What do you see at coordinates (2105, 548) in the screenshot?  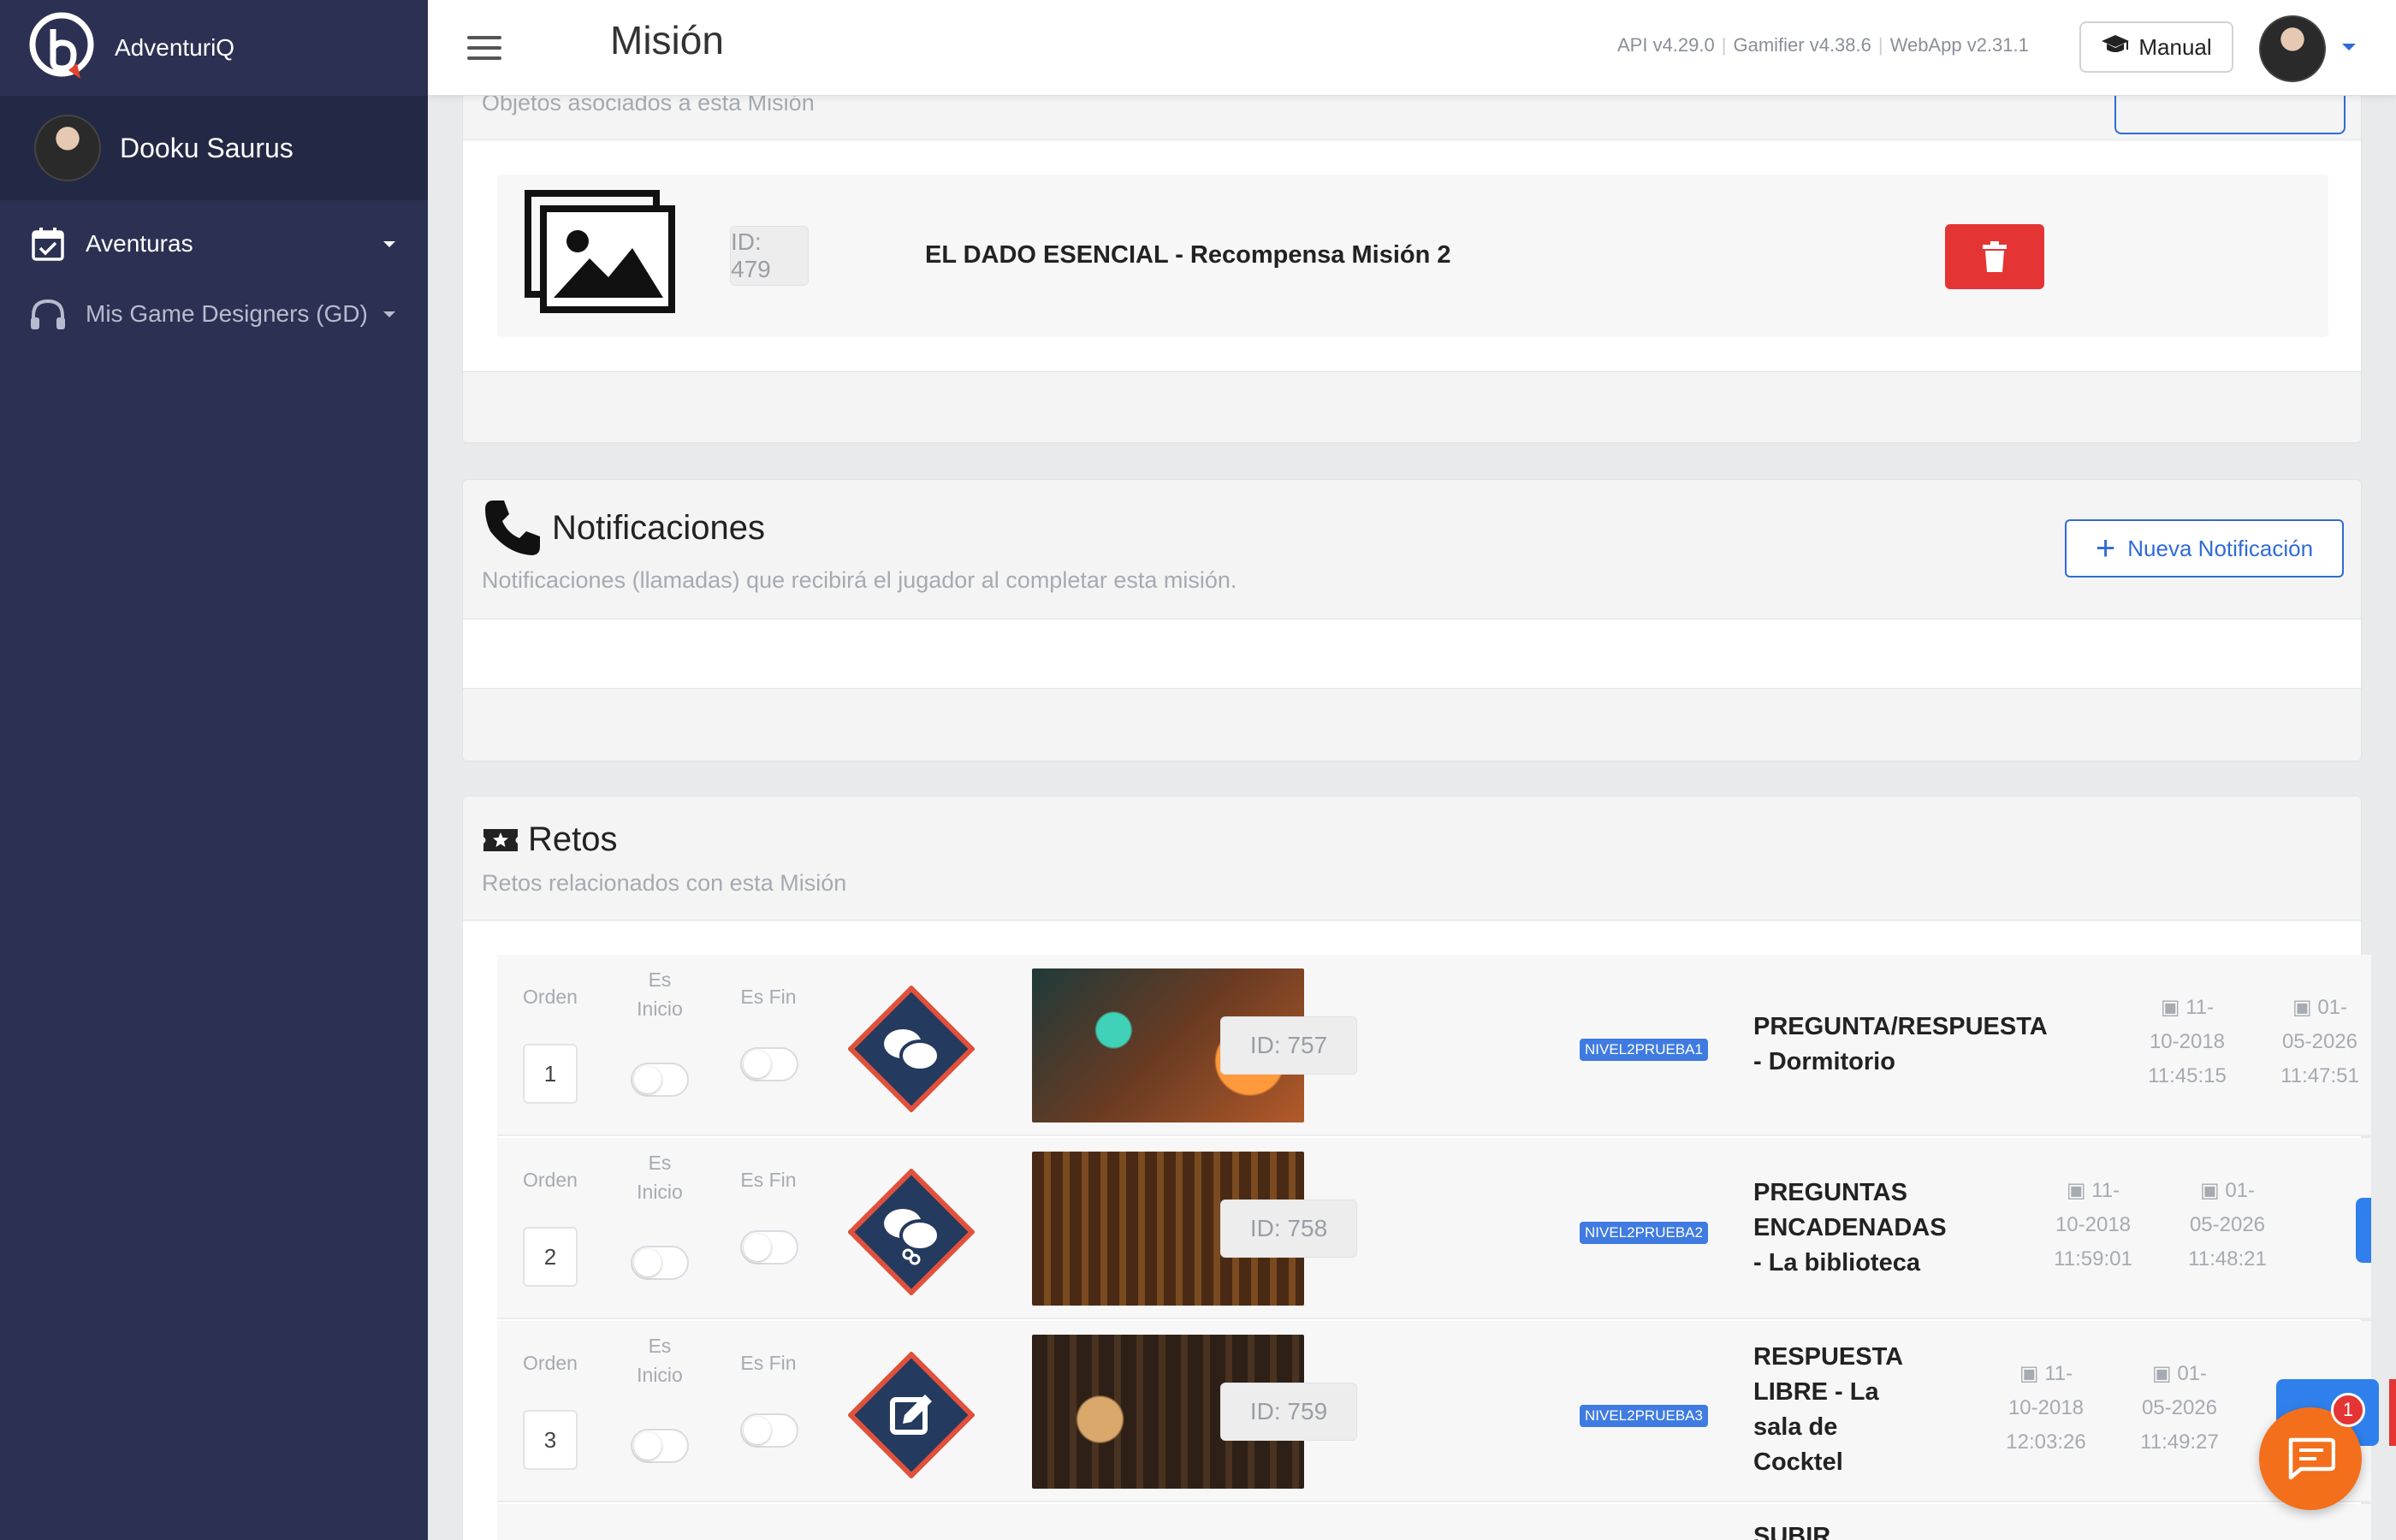 I see `plus-icon: +` at bounding box center [2105, 548].